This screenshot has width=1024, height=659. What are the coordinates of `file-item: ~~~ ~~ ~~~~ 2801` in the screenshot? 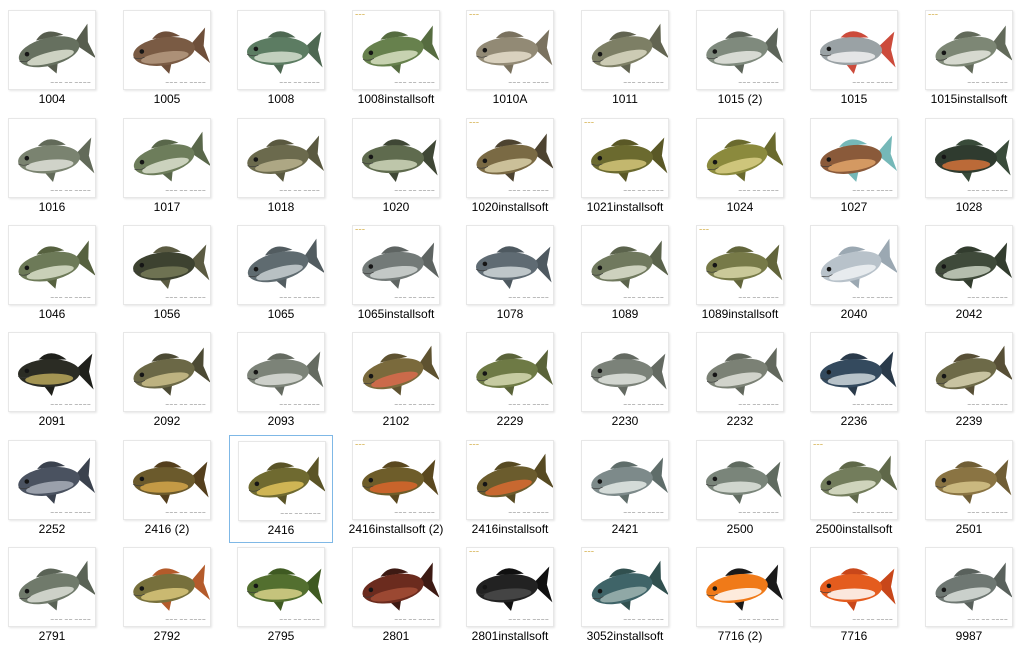 It's located at (396, 596).